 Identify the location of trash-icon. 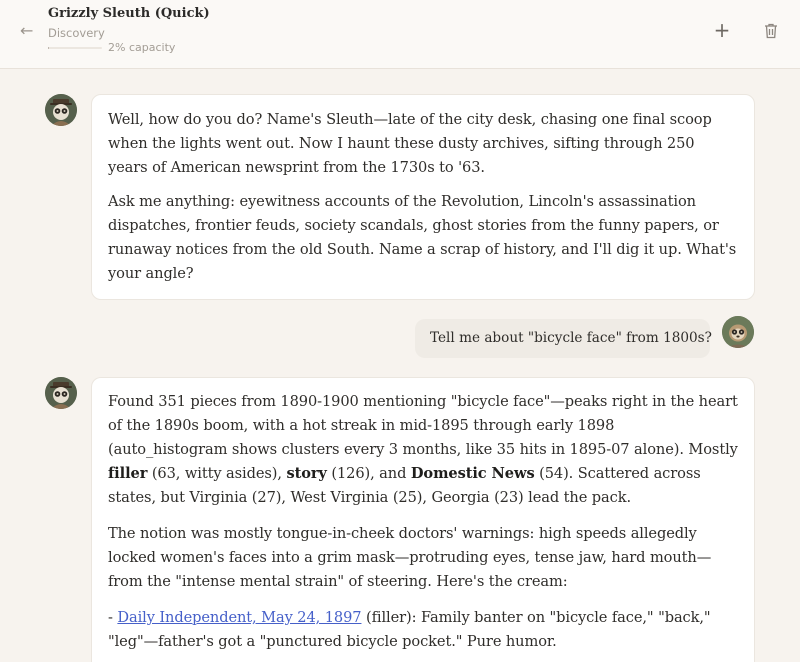
(771, 31).